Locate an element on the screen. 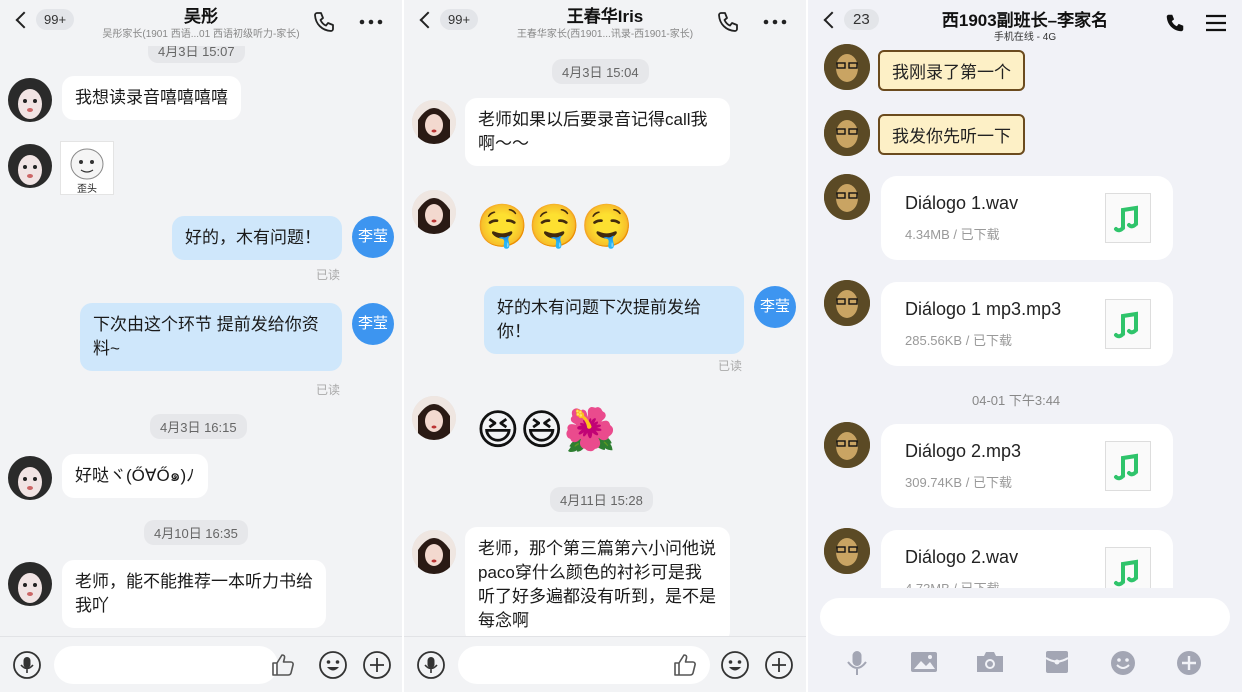 This screenshot has height=692, width=1242. camera-icon is located at coordinates (990, 662).